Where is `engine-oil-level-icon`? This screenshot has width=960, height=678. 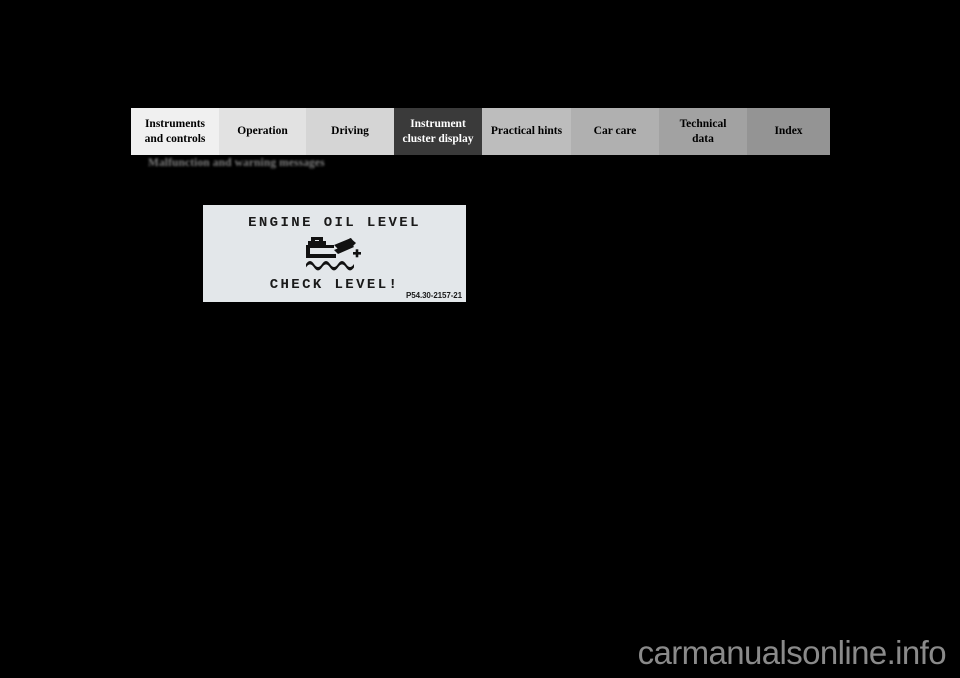
engine-oil-level-icon is located at coordinates (334, 254).